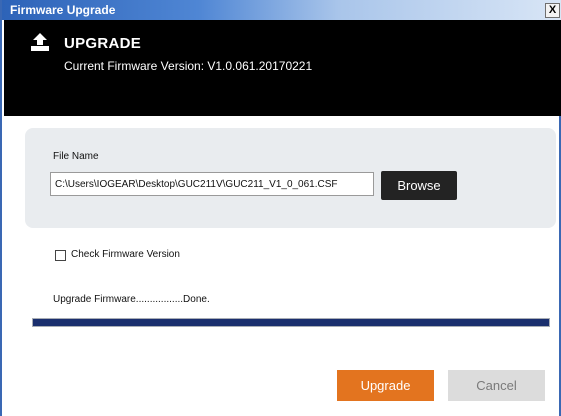  What do you see at coordinates (131, 299) in the screenshot?
I see `upgrade-status-text: Upgrade Firmware.................Done.` at bounding box center [131, 299].